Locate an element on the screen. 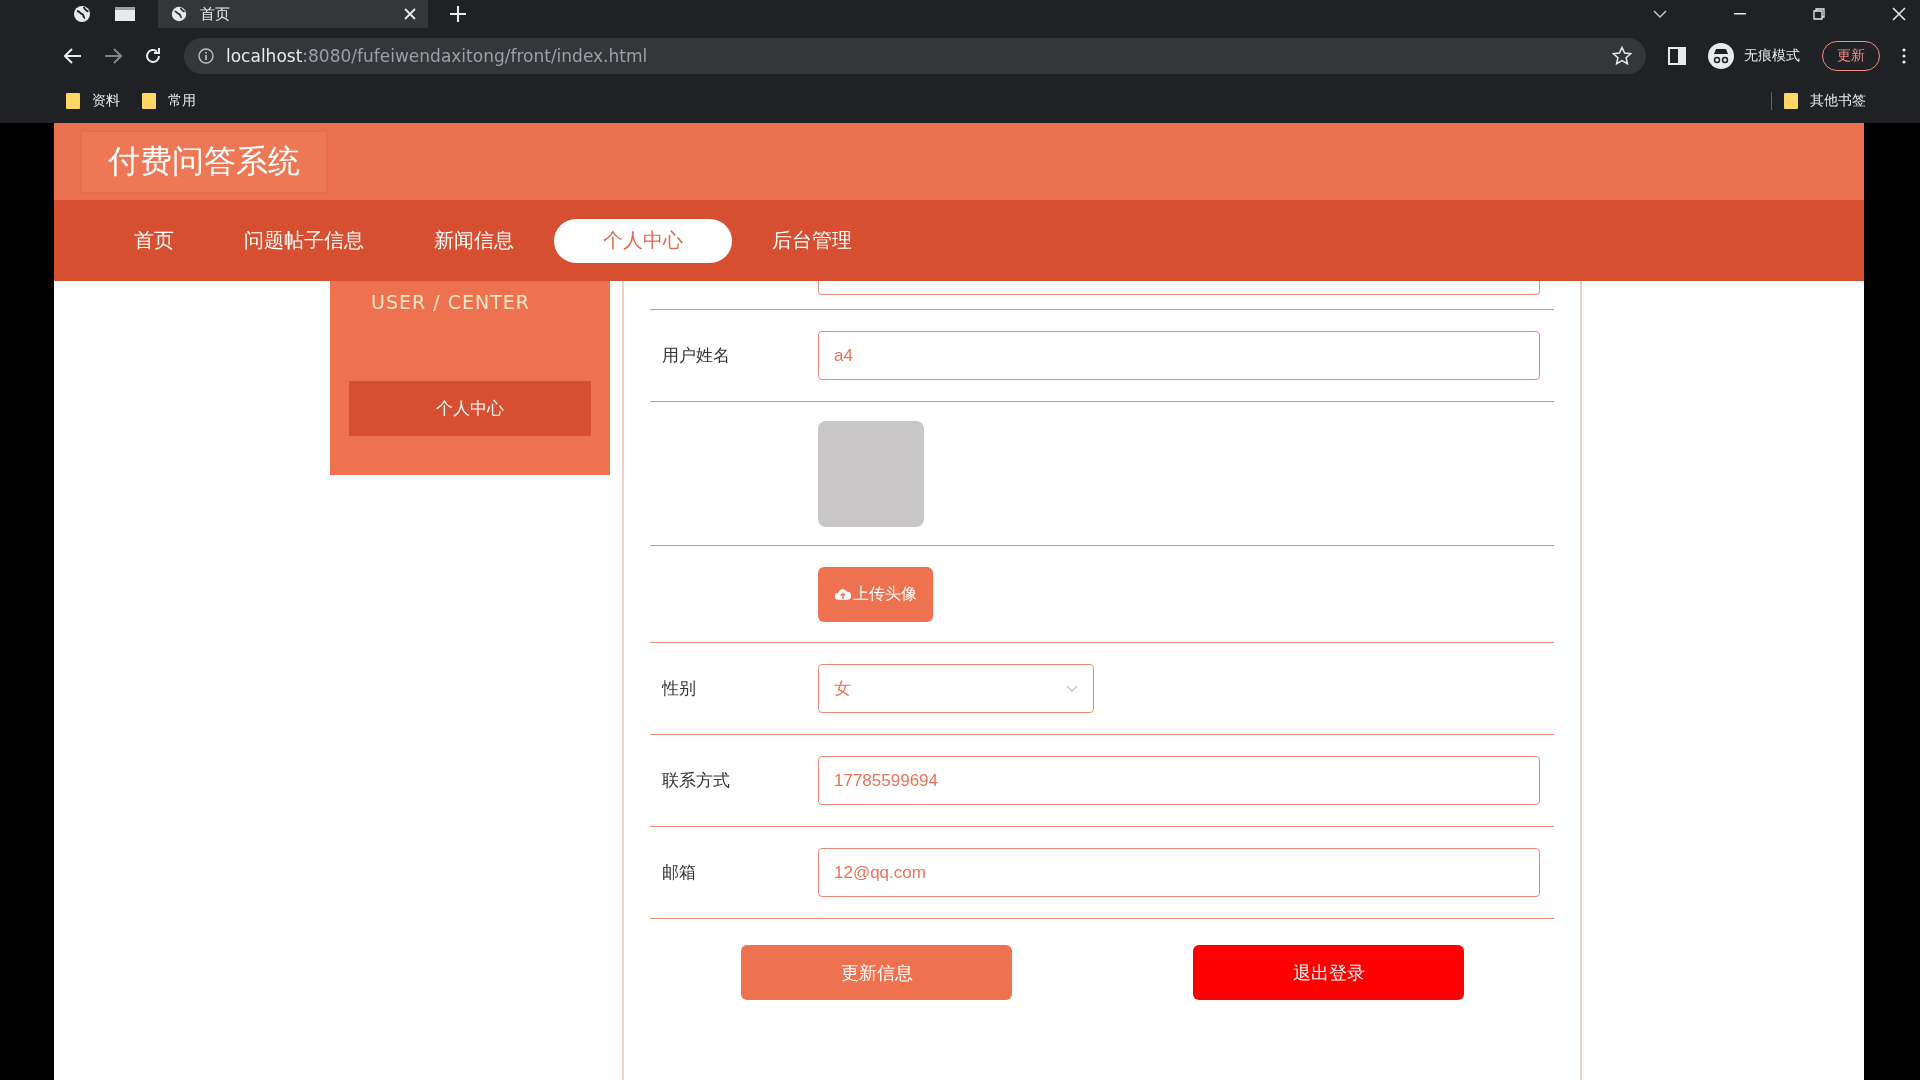 Image resolution: width=1920 pixels, height=1080 pixels. browser-tab: 首页 is located at coordinates (293, 14).